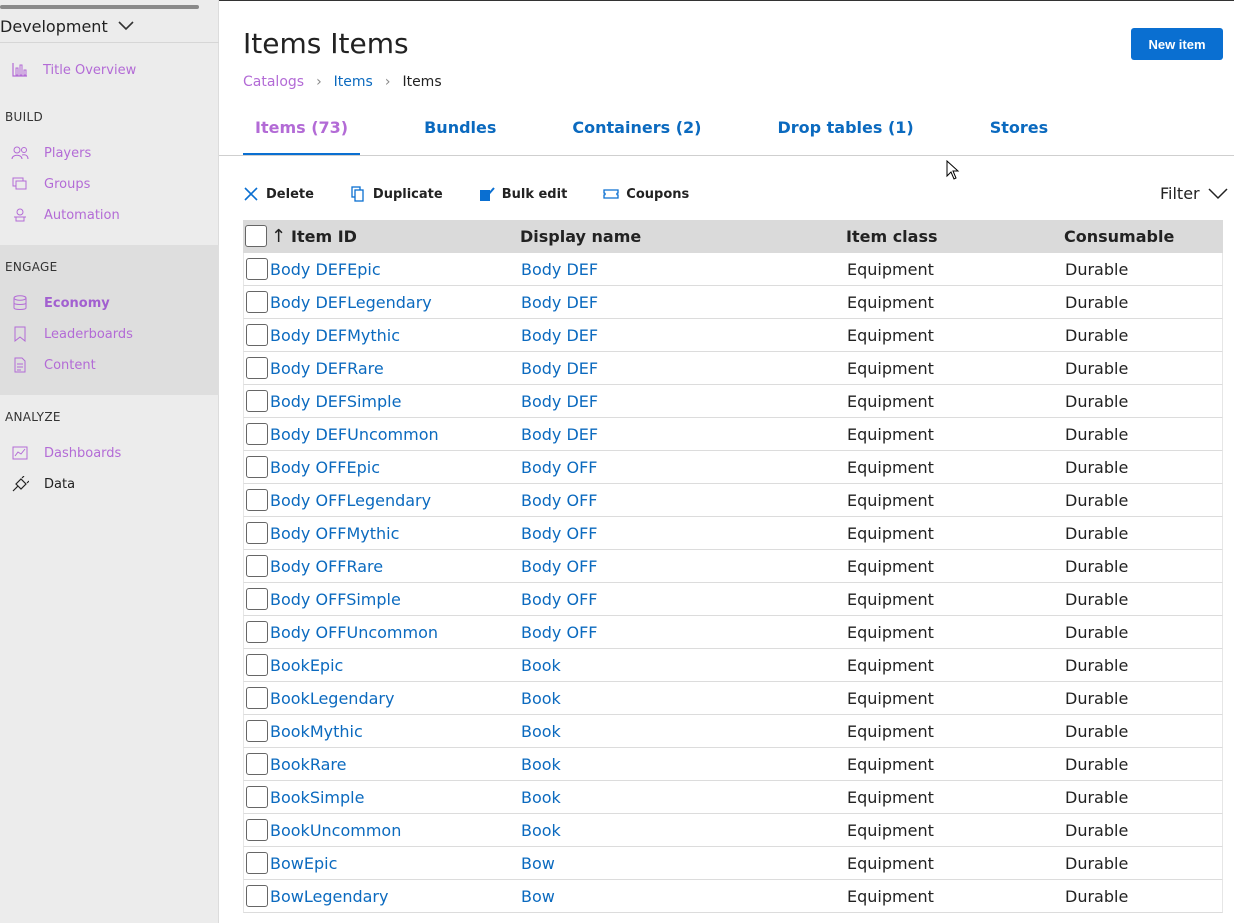 This screenshot has height=923, width=1234. I want to click on table-row: Body OFFMythic Body OFF Equipment Durable, so click(733, 533).